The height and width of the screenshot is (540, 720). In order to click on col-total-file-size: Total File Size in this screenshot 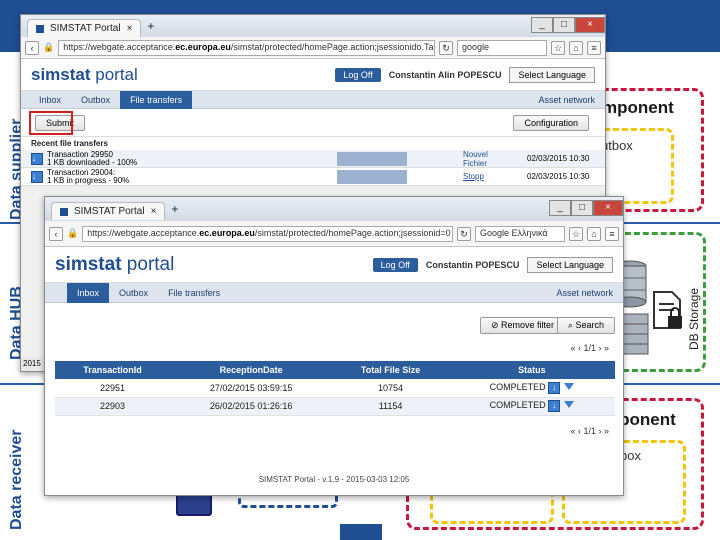, I will do `click(390, 370)`.